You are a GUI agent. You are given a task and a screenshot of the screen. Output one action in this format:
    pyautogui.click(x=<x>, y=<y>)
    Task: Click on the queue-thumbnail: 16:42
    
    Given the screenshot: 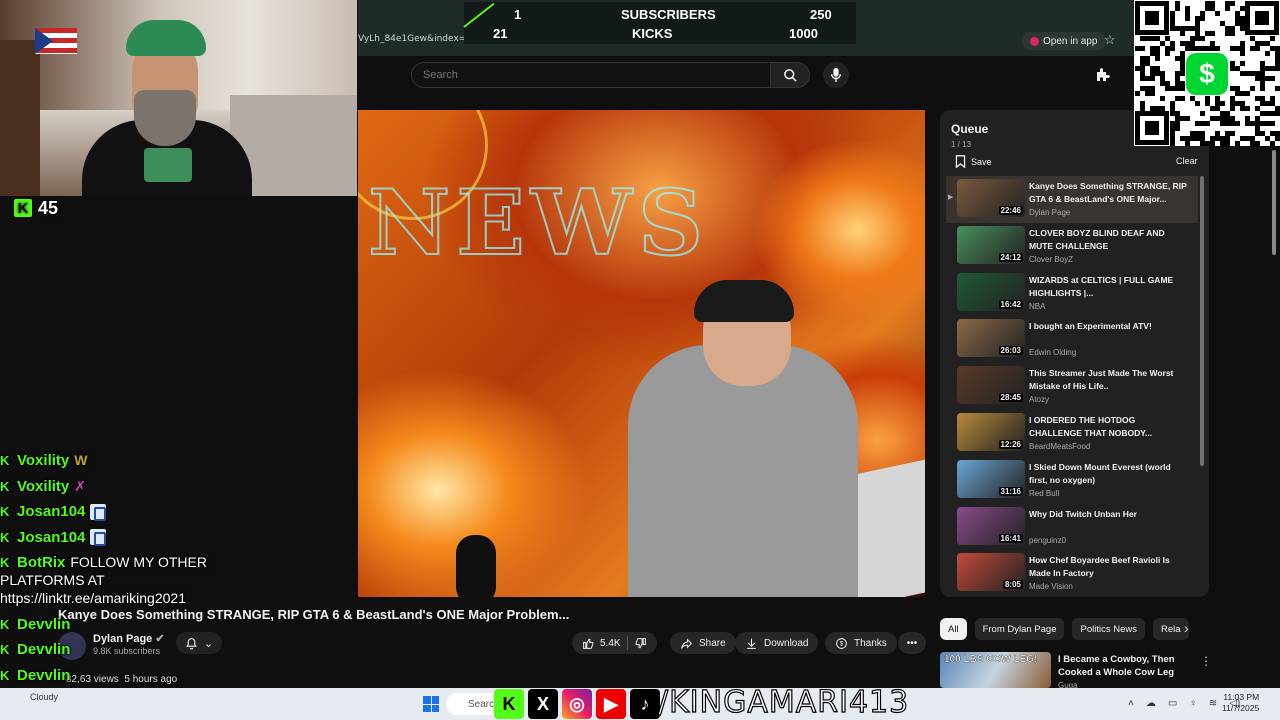 What is the action you would take?
    pyautogui.click(x=991, y=291)
    